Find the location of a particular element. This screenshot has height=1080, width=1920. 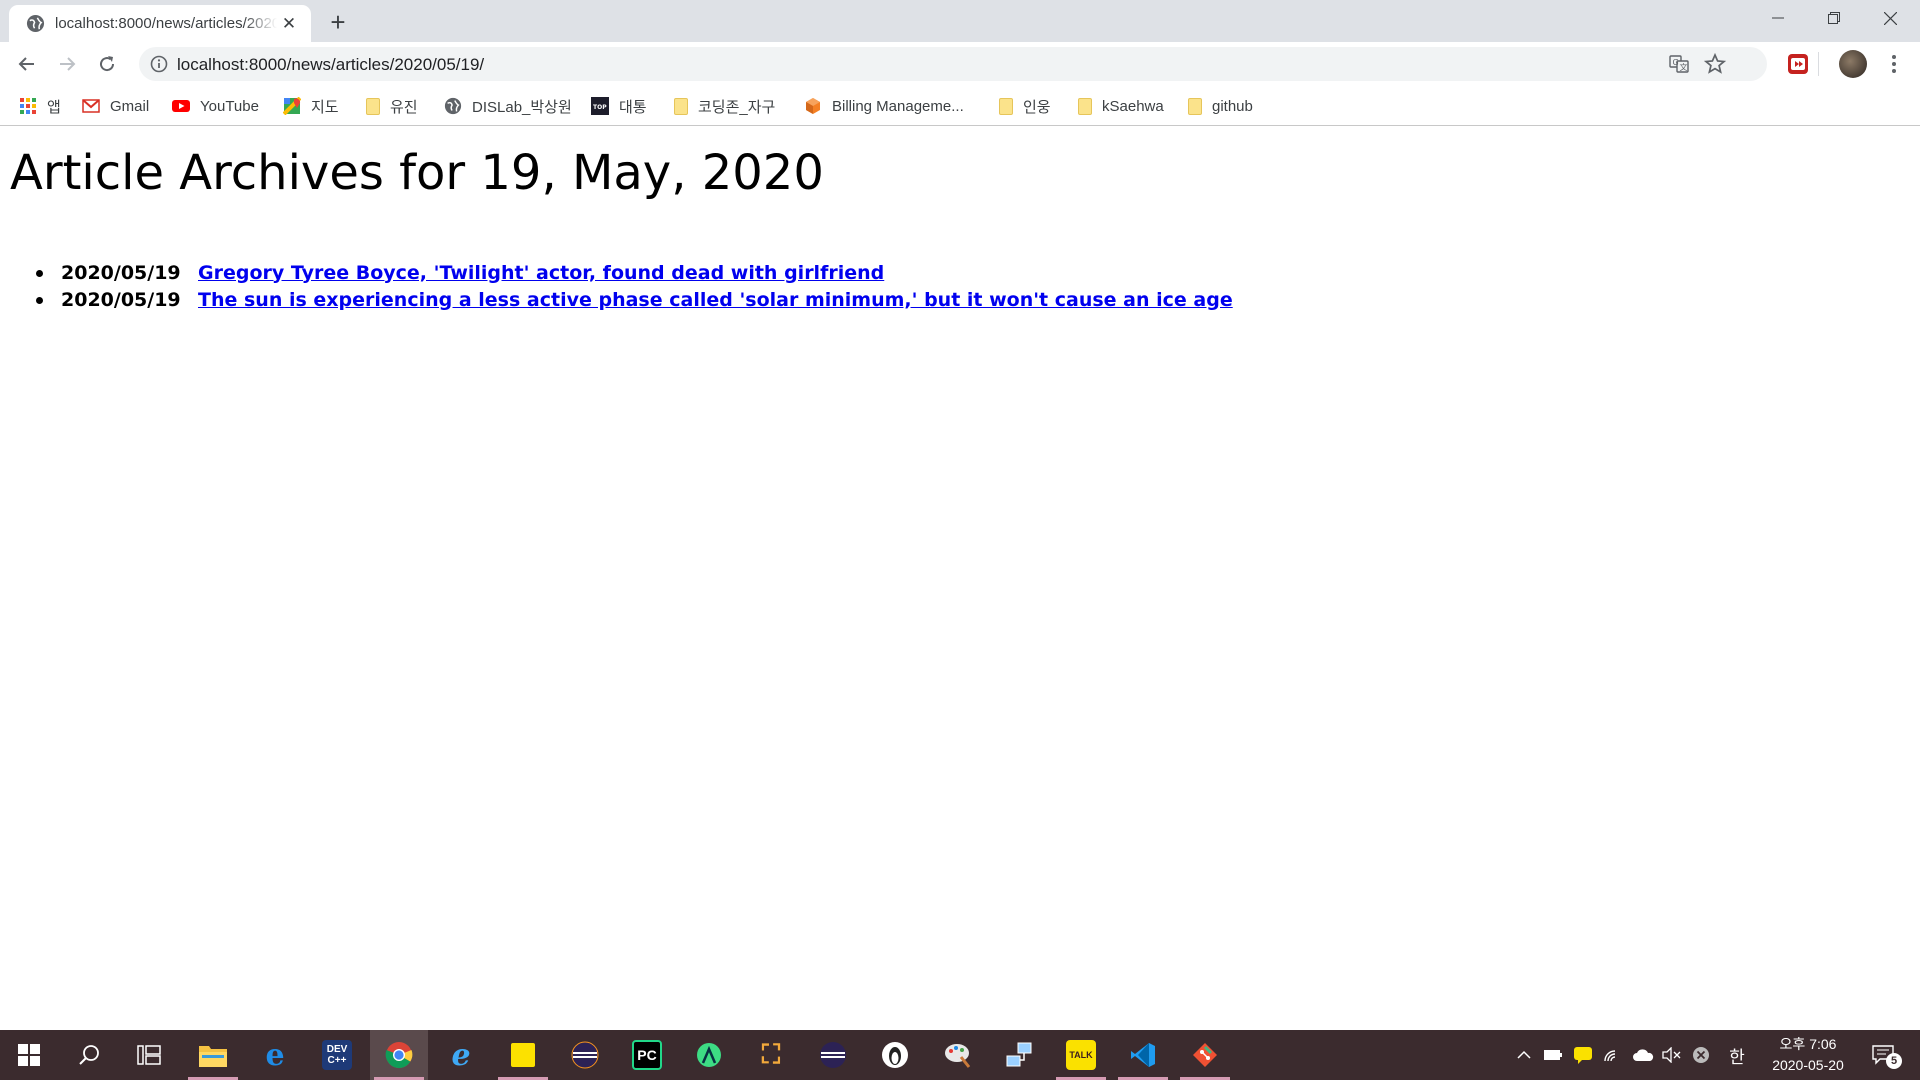

taskbar-eclipse is located at coordinates (585, 1055).